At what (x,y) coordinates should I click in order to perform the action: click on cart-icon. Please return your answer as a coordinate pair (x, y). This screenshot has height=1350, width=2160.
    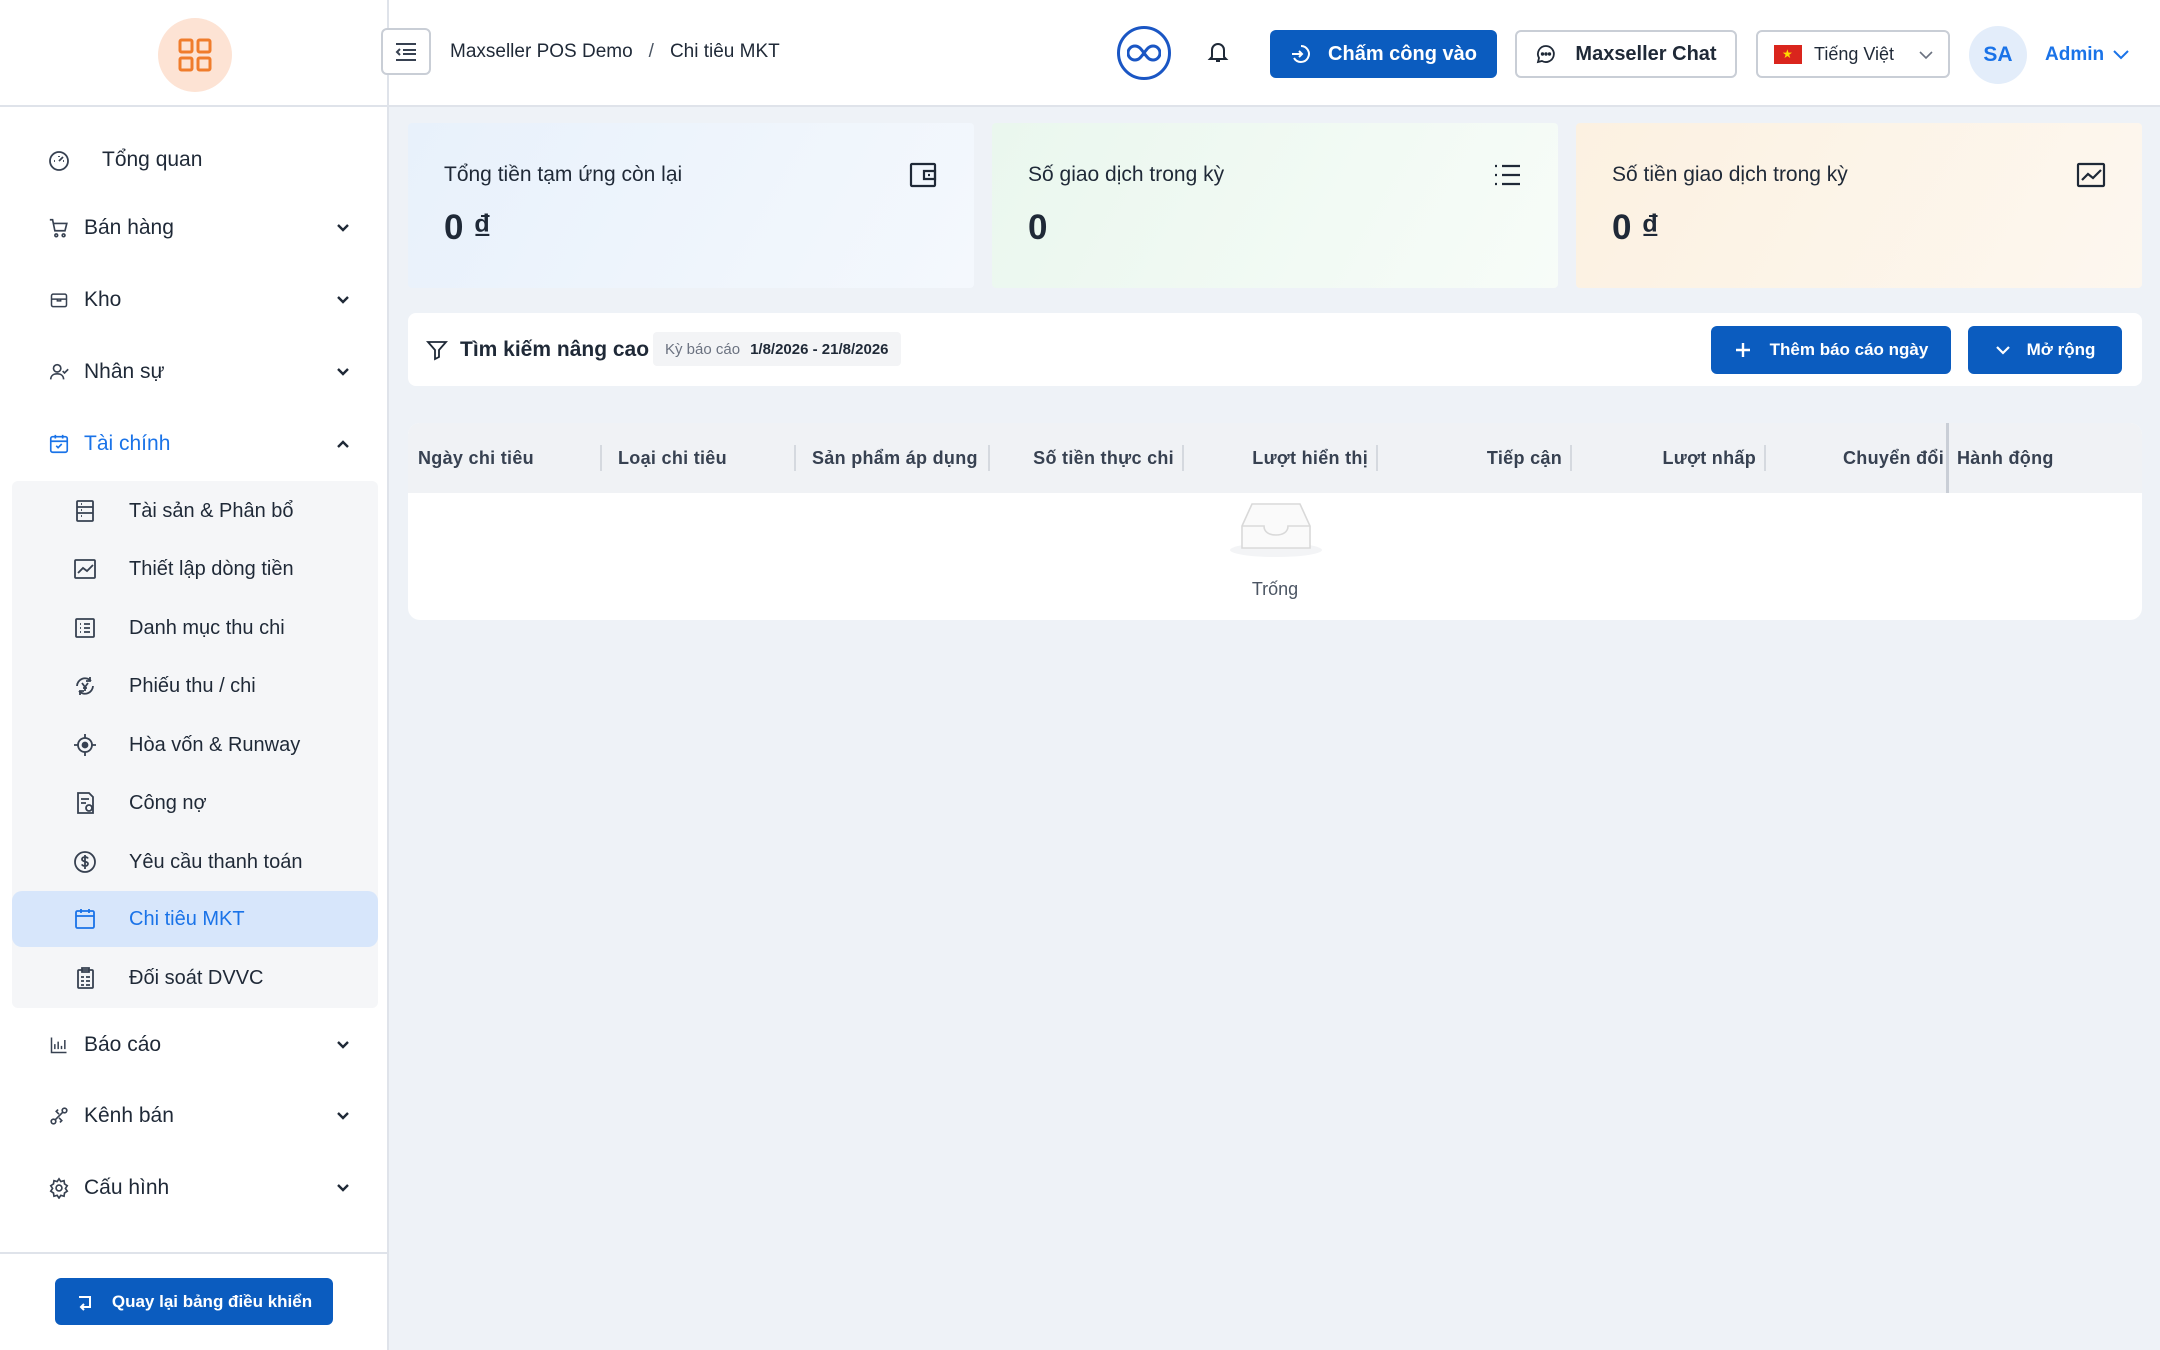
    Looking at the image, I should click on (59, 228).